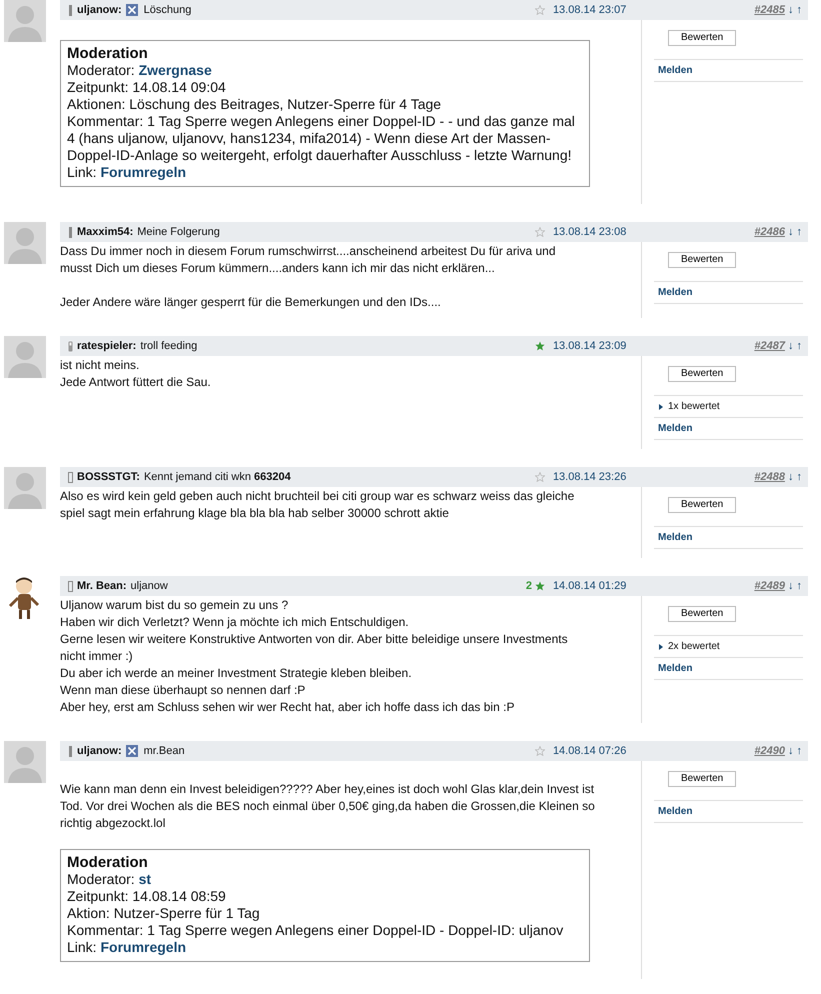 This screenshot has width=821, height=994. I want to click on post-number-link: #2490, so click(769, 751).